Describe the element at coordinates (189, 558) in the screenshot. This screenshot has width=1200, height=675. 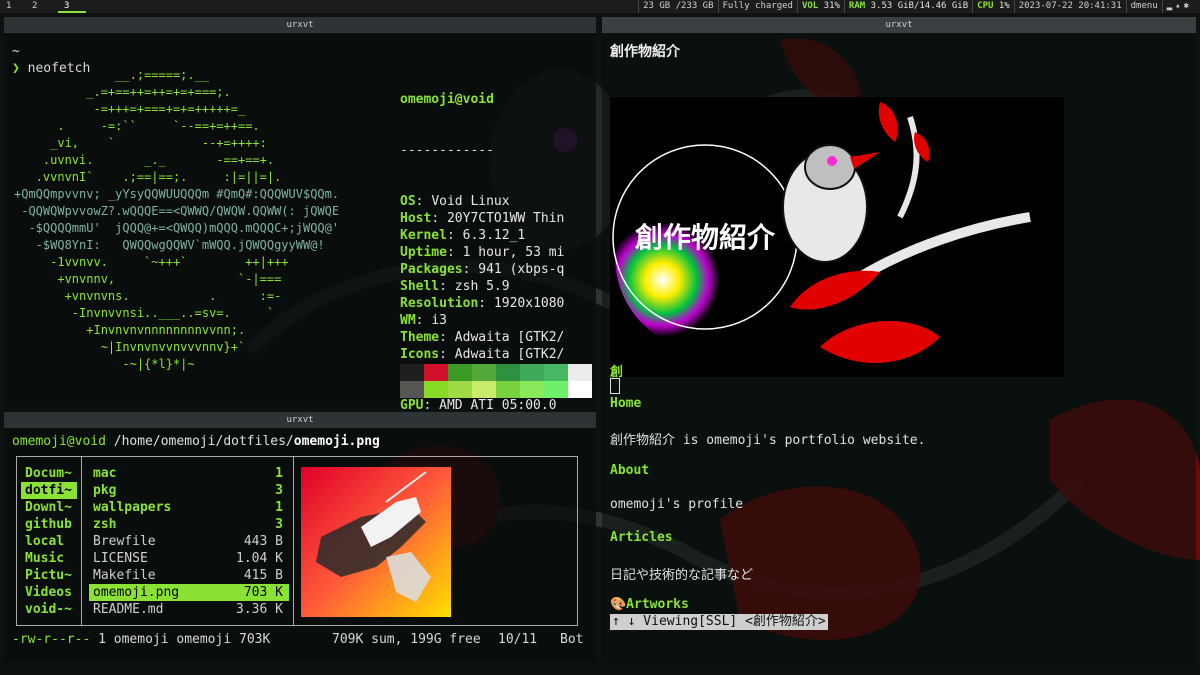
I see `file-item: LICENSE 1.04 K` at that location.